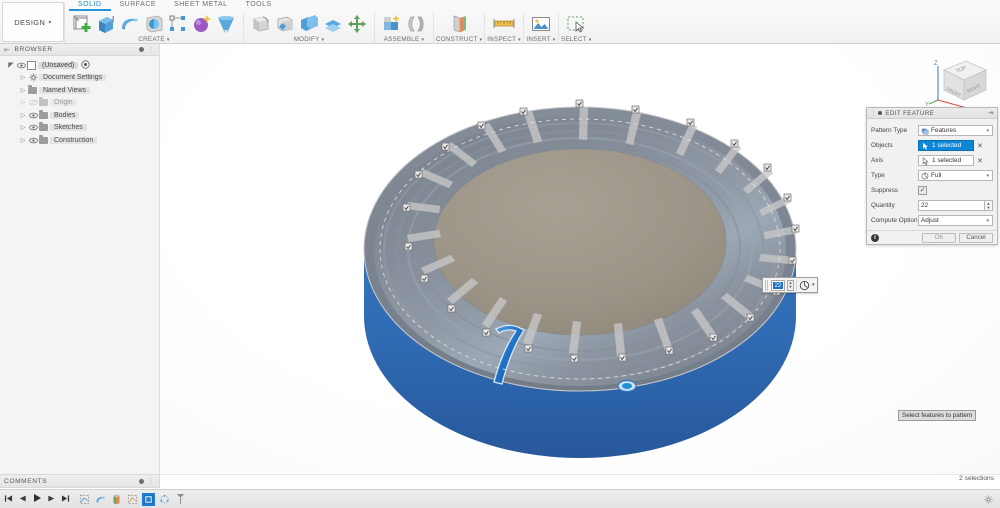 This screenshot has width=1000, height=508. Describe the element at coordinates (79, 65) in the screenshot. I see `tree-item-document: ◤ (Unsaved)` at that location.